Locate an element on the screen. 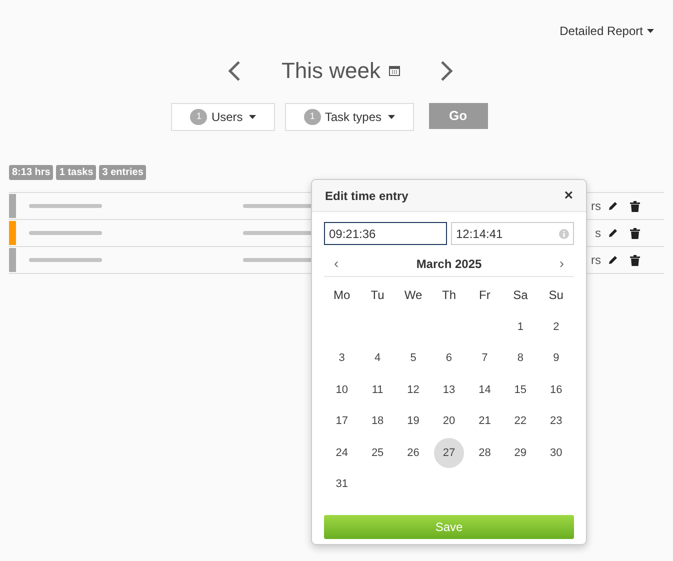  calendar-day: 19 is located at coordinates (413, 421).